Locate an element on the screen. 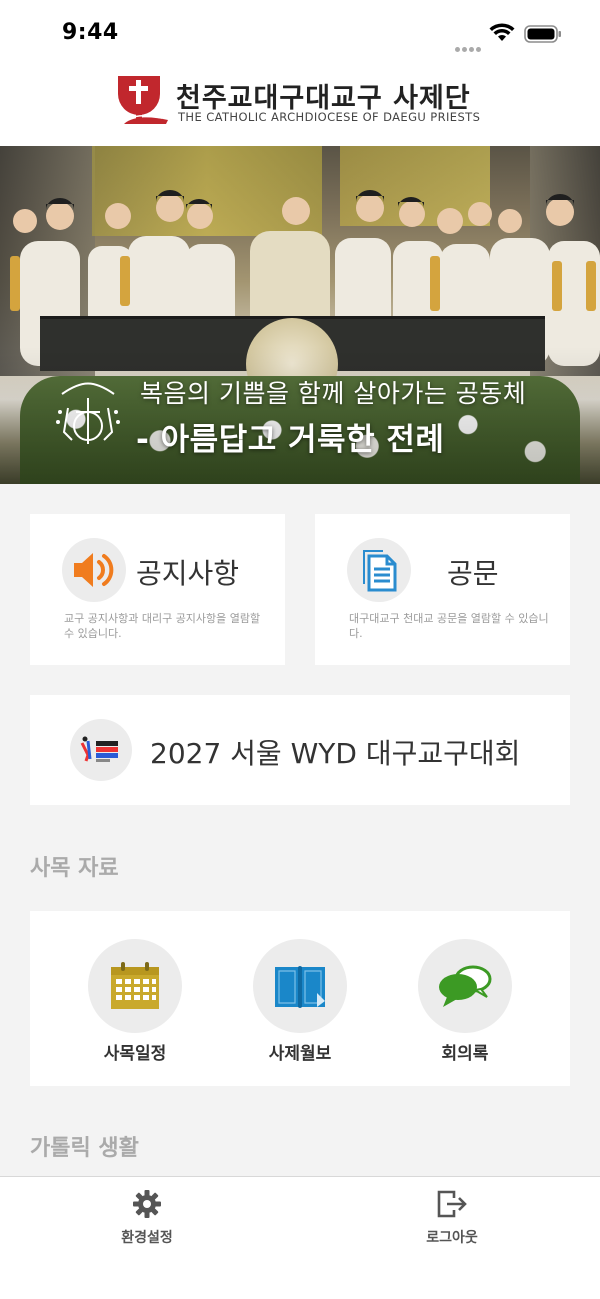 The image size is (600, 1299). minutes-icon-circle is located at coordinates (465, 986).